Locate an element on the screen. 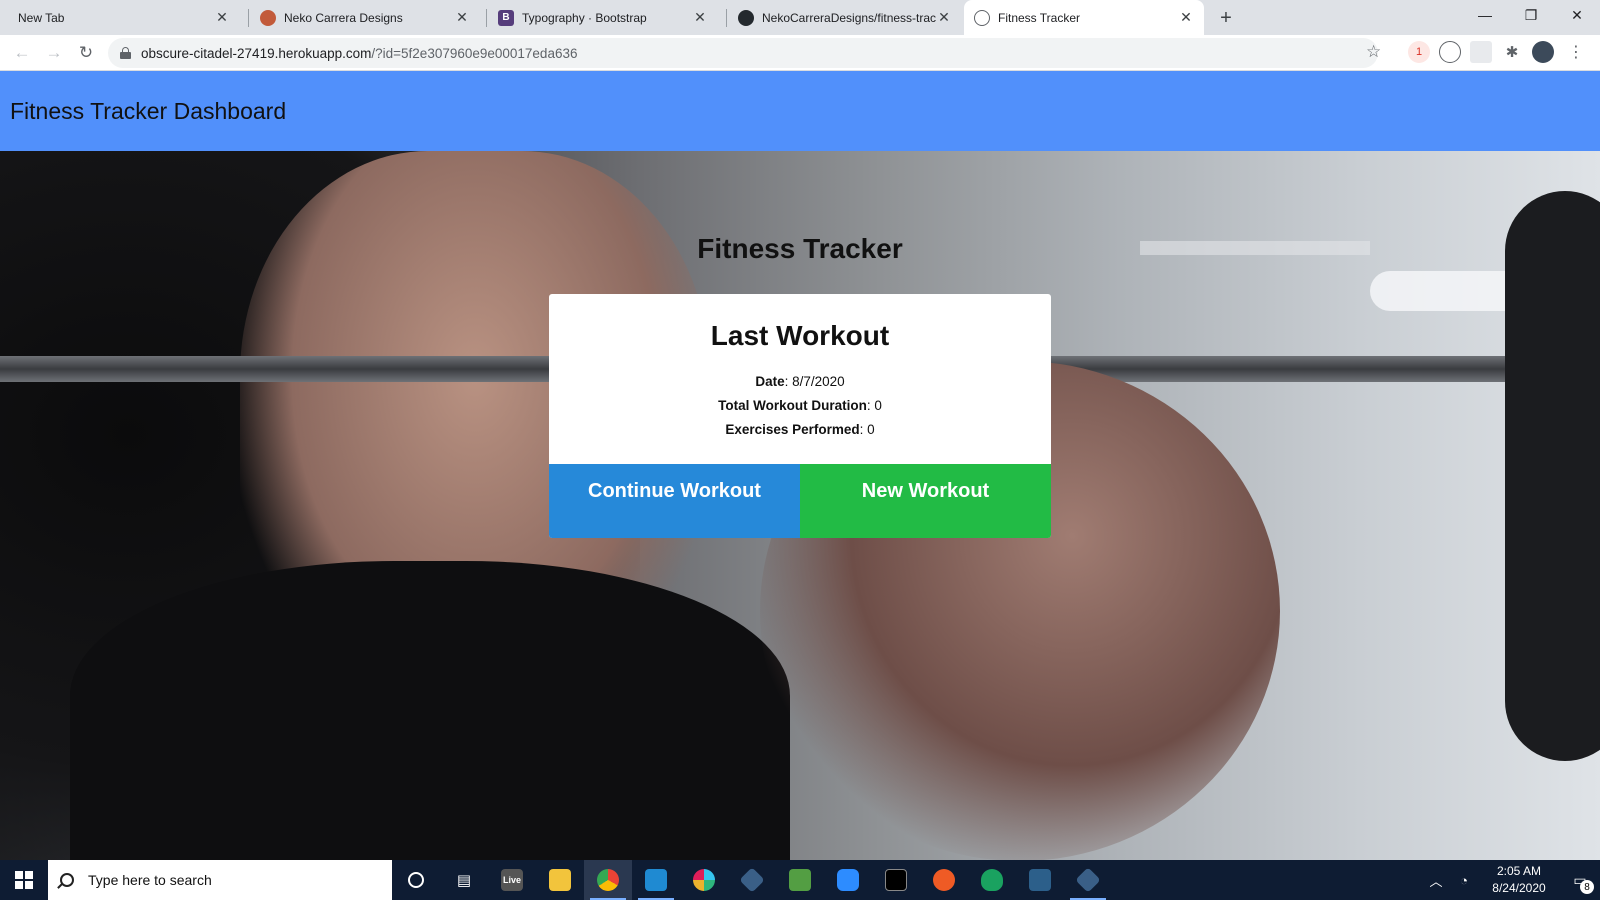  live-label: Live is located at coordinates (512, 880).